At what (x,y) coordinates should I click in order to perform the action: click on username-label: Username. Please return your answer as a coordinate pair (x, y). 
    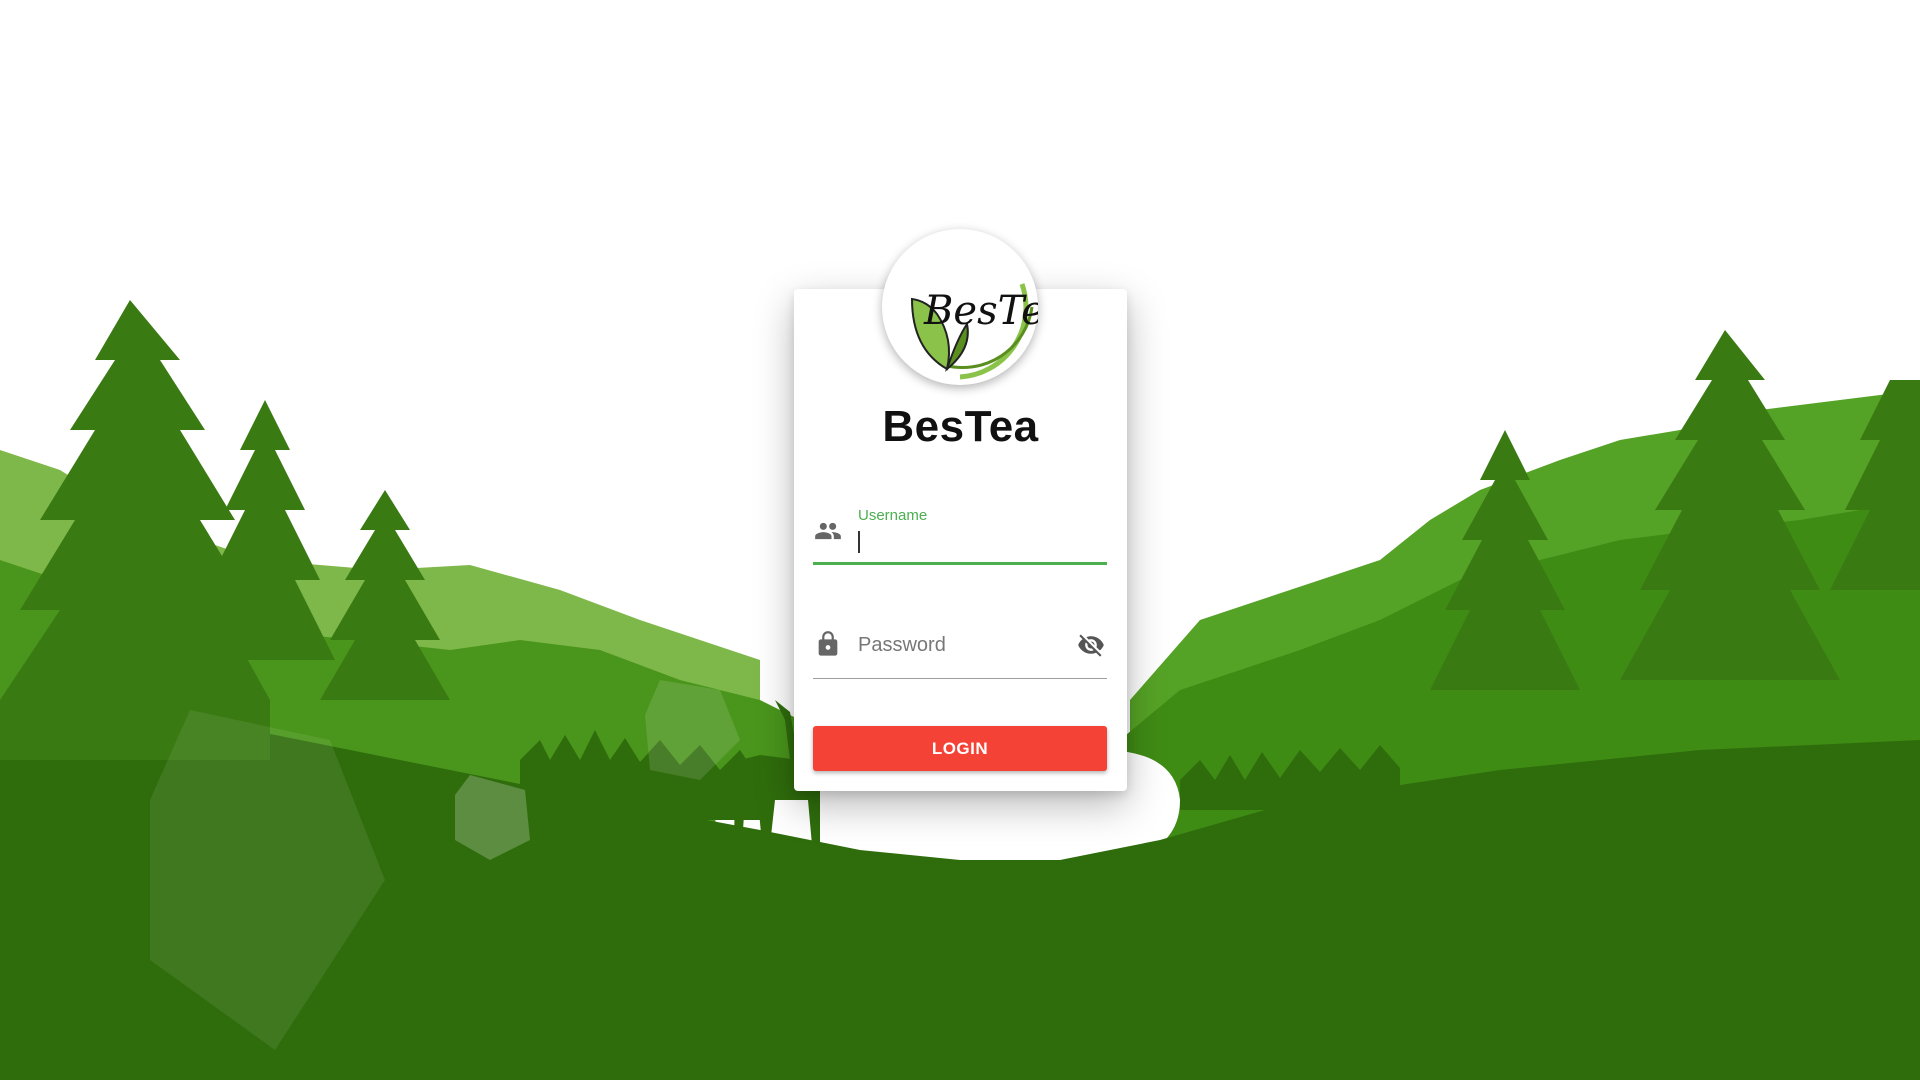
    Looking at the image, I should click on (893, 515).